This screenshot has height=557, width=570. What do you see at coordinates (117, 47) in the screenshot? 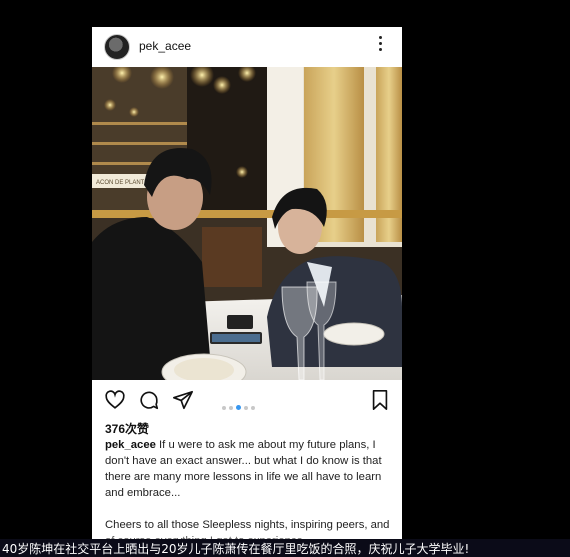
I see `avatar` at bounding box center [117, 47].